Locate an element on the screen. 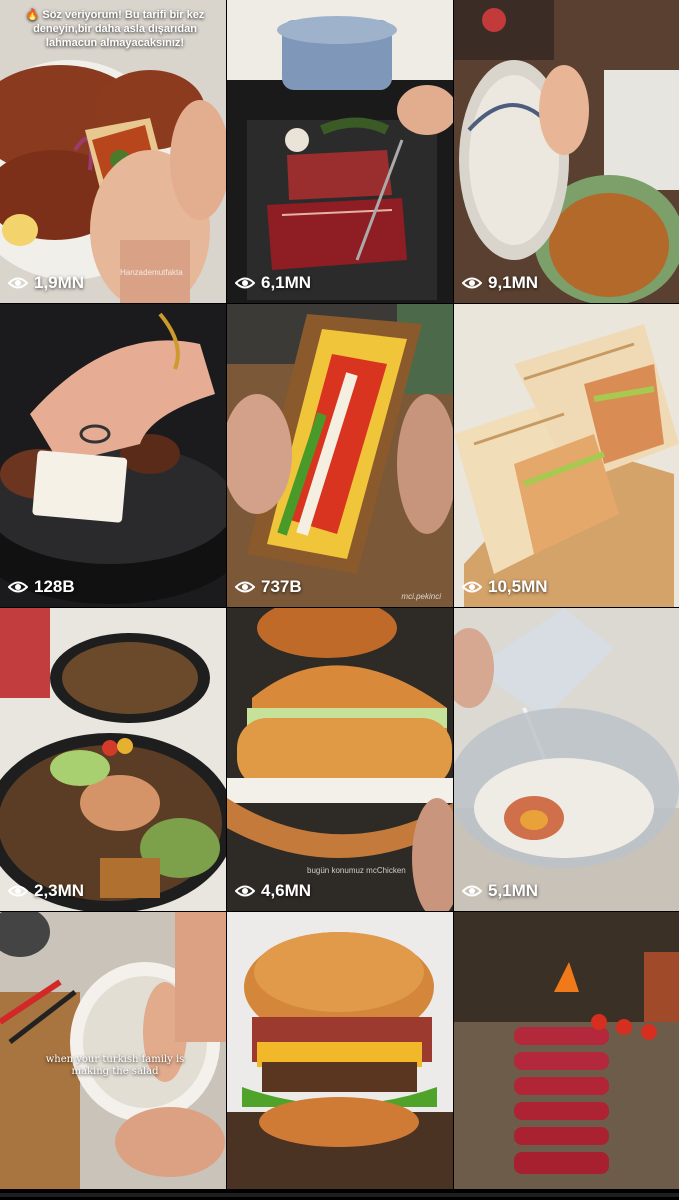  bottom-divider is located at coordinates (339, 1195).